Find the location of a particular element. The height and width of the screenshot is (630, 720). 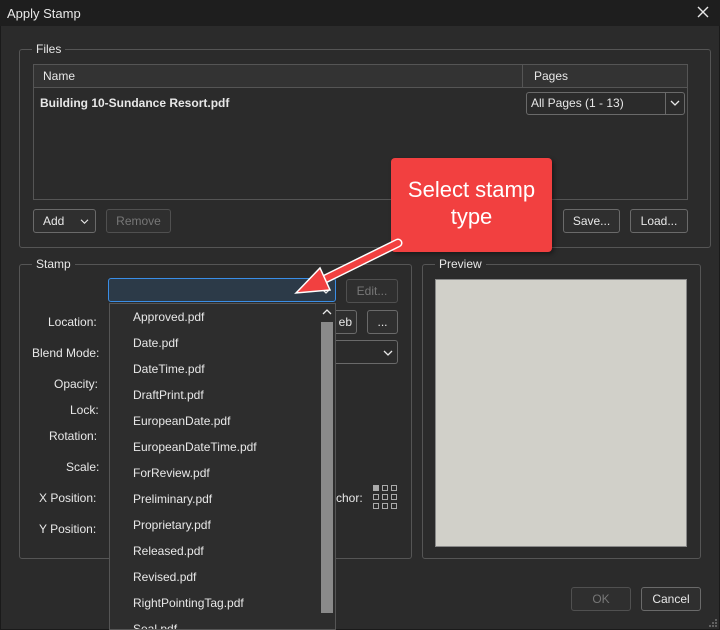

lock-label: Lock: is located at coordinates (84, 410).